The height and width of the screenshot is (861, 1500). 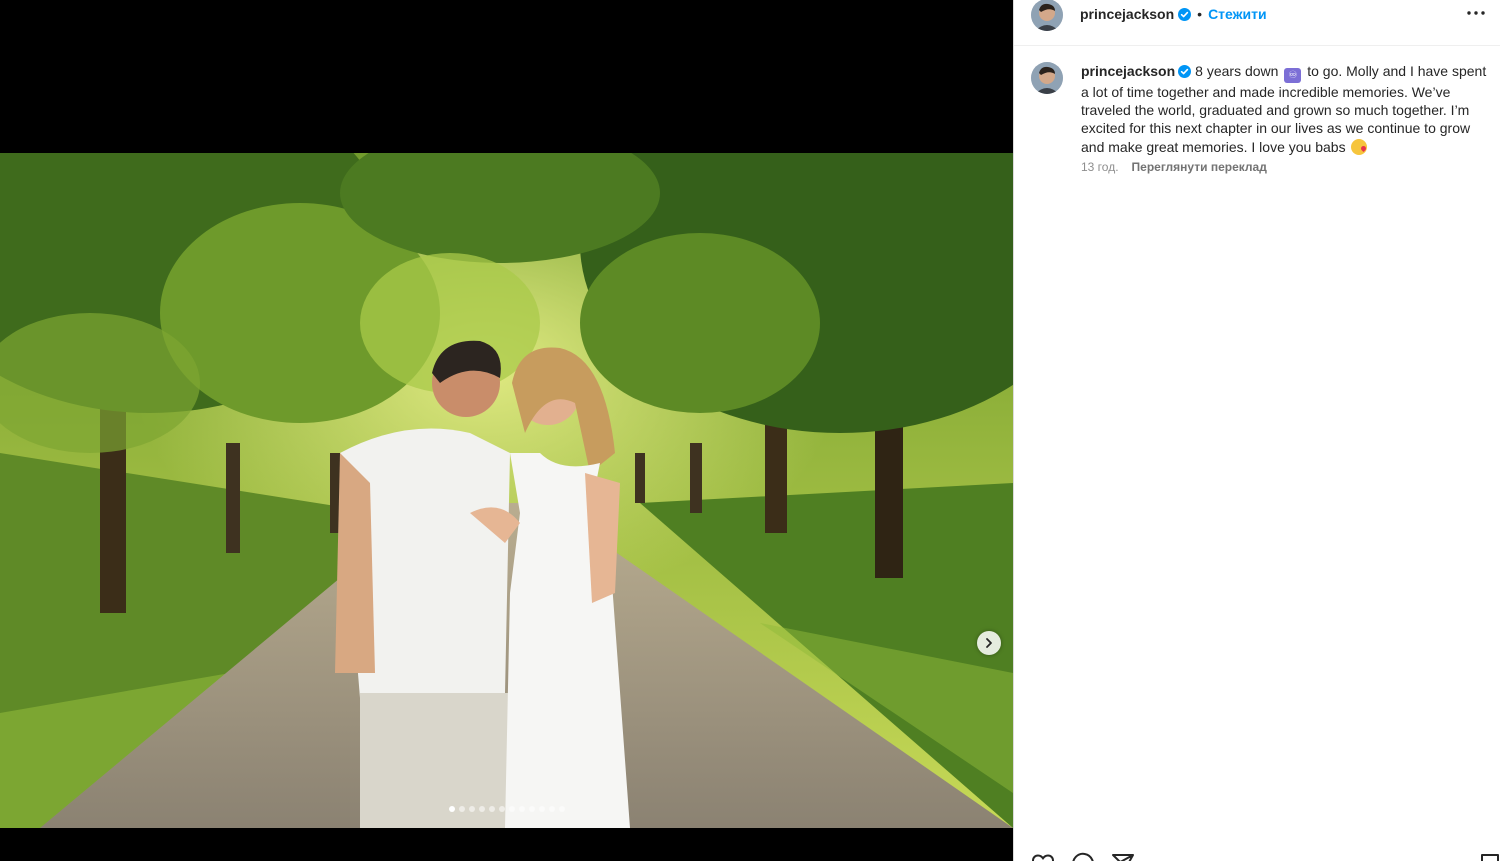 What do you see at coordinates (1083, 856) in the screenshot?
I see `comment-icon` at bounding box center [1083, 856].